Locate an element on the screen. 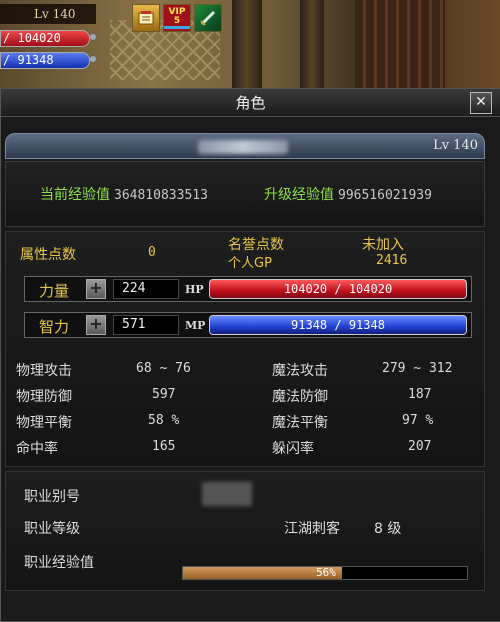 This screenshot has height=622, width=500. hud-level: Lv 140 is located at coordinates (48, 14).